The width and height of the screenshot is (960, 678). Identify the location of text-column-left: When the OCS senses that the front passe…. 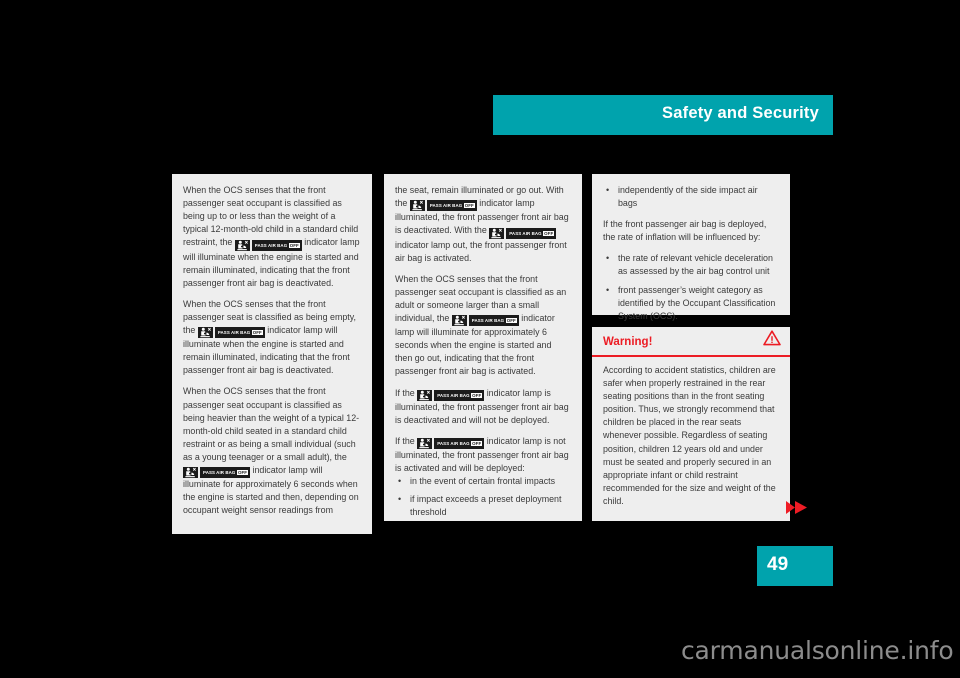
(272, 354).